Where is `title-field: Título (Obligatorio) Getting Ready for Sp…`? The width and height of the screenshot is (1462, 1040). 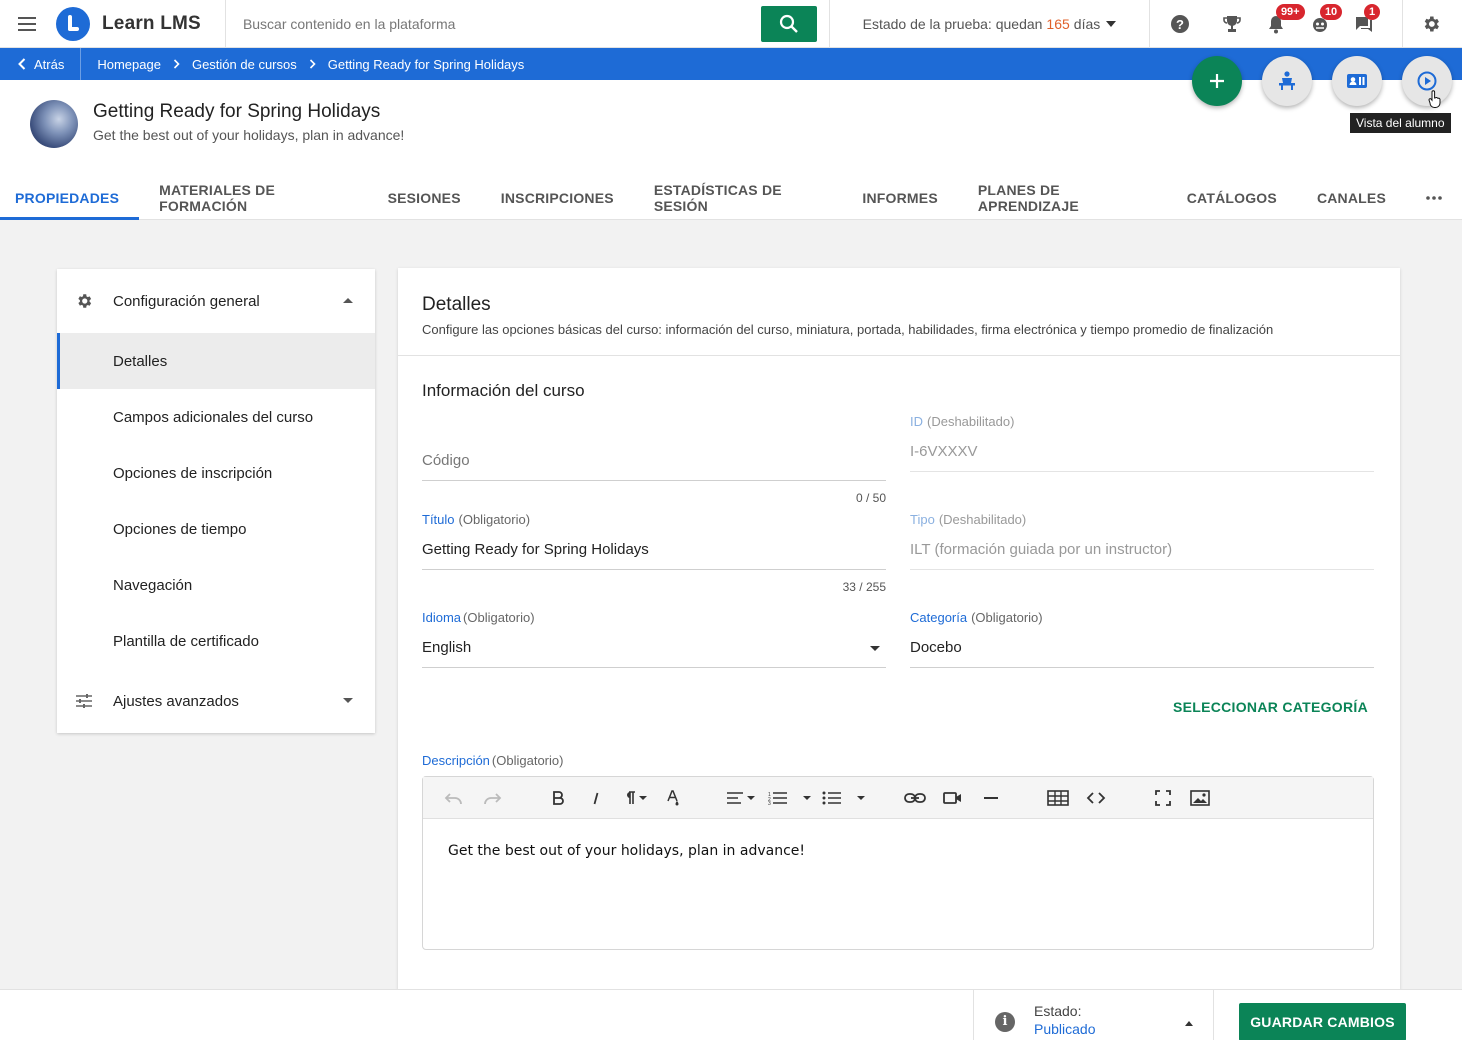 title-field: Título (Obligatorio) Getting Ready for Sp… is located at coordinates (654, 553).